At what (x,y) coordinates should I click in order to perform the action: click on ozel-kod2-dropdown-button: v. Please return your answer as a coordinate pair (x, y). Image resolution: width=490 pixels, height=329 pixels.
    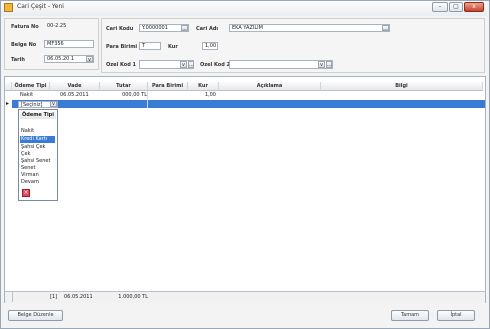
    Looking at the image, I should click on (321, 64).